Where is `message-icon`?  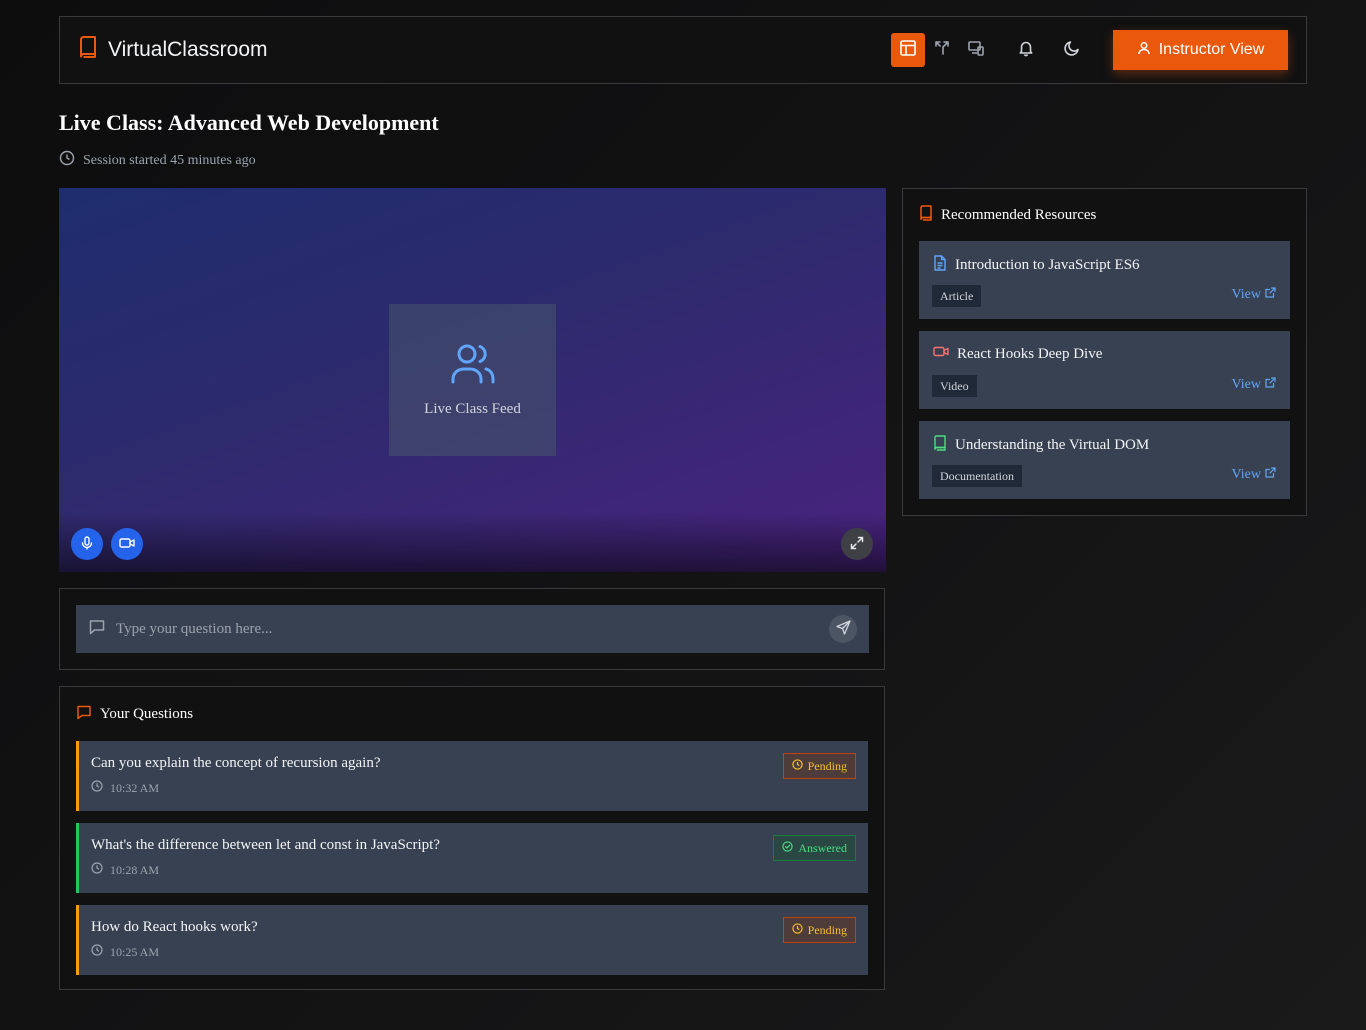 message-icon is located at coordinates (84, 714).